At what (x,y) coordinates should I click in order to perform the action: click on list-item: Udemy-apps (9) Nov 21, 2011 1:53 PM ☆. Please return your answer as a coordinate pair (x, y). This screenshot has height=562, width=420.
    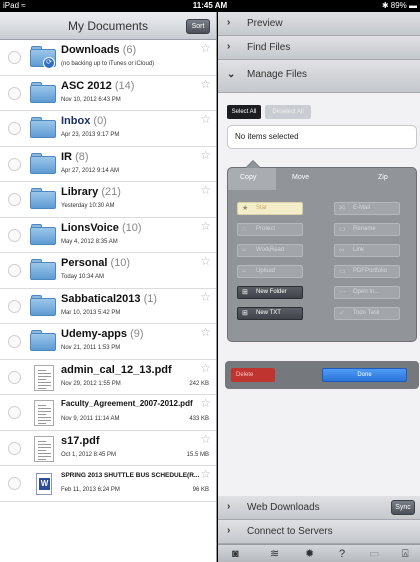
    Looking at the image, I should click on (108, 342).